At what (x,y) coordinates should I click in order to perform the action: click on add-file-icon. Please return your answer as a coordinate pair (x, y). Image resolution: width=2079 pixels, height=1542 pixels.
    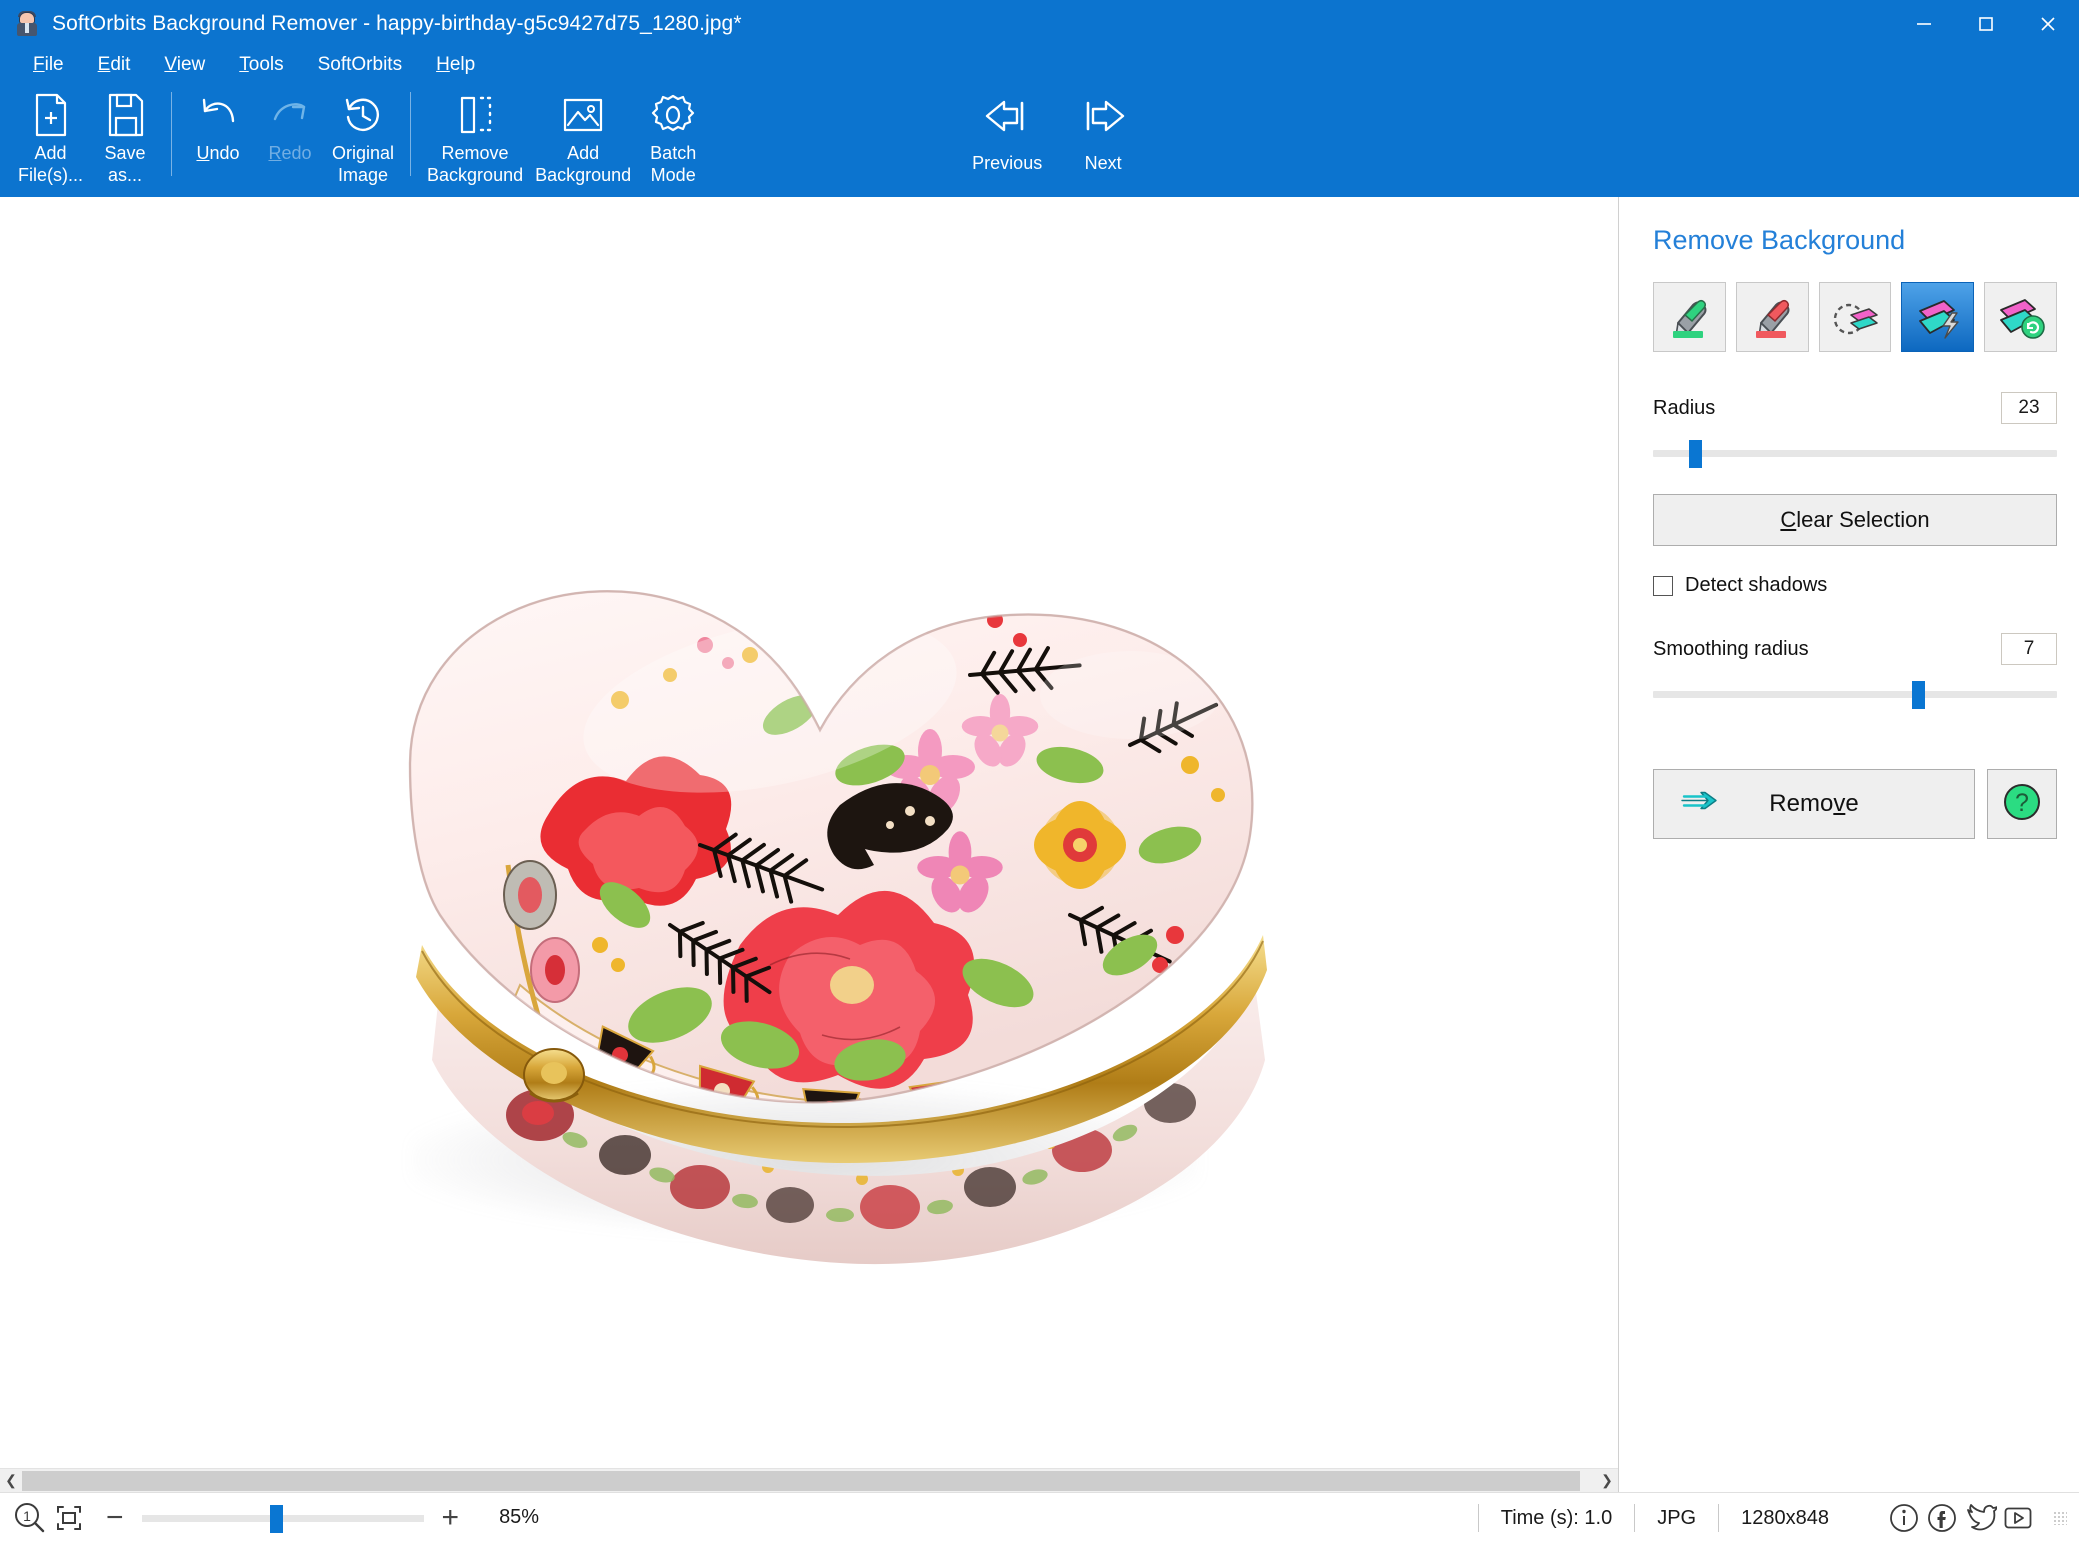
    Looking at the image, I should click on (51, 115).